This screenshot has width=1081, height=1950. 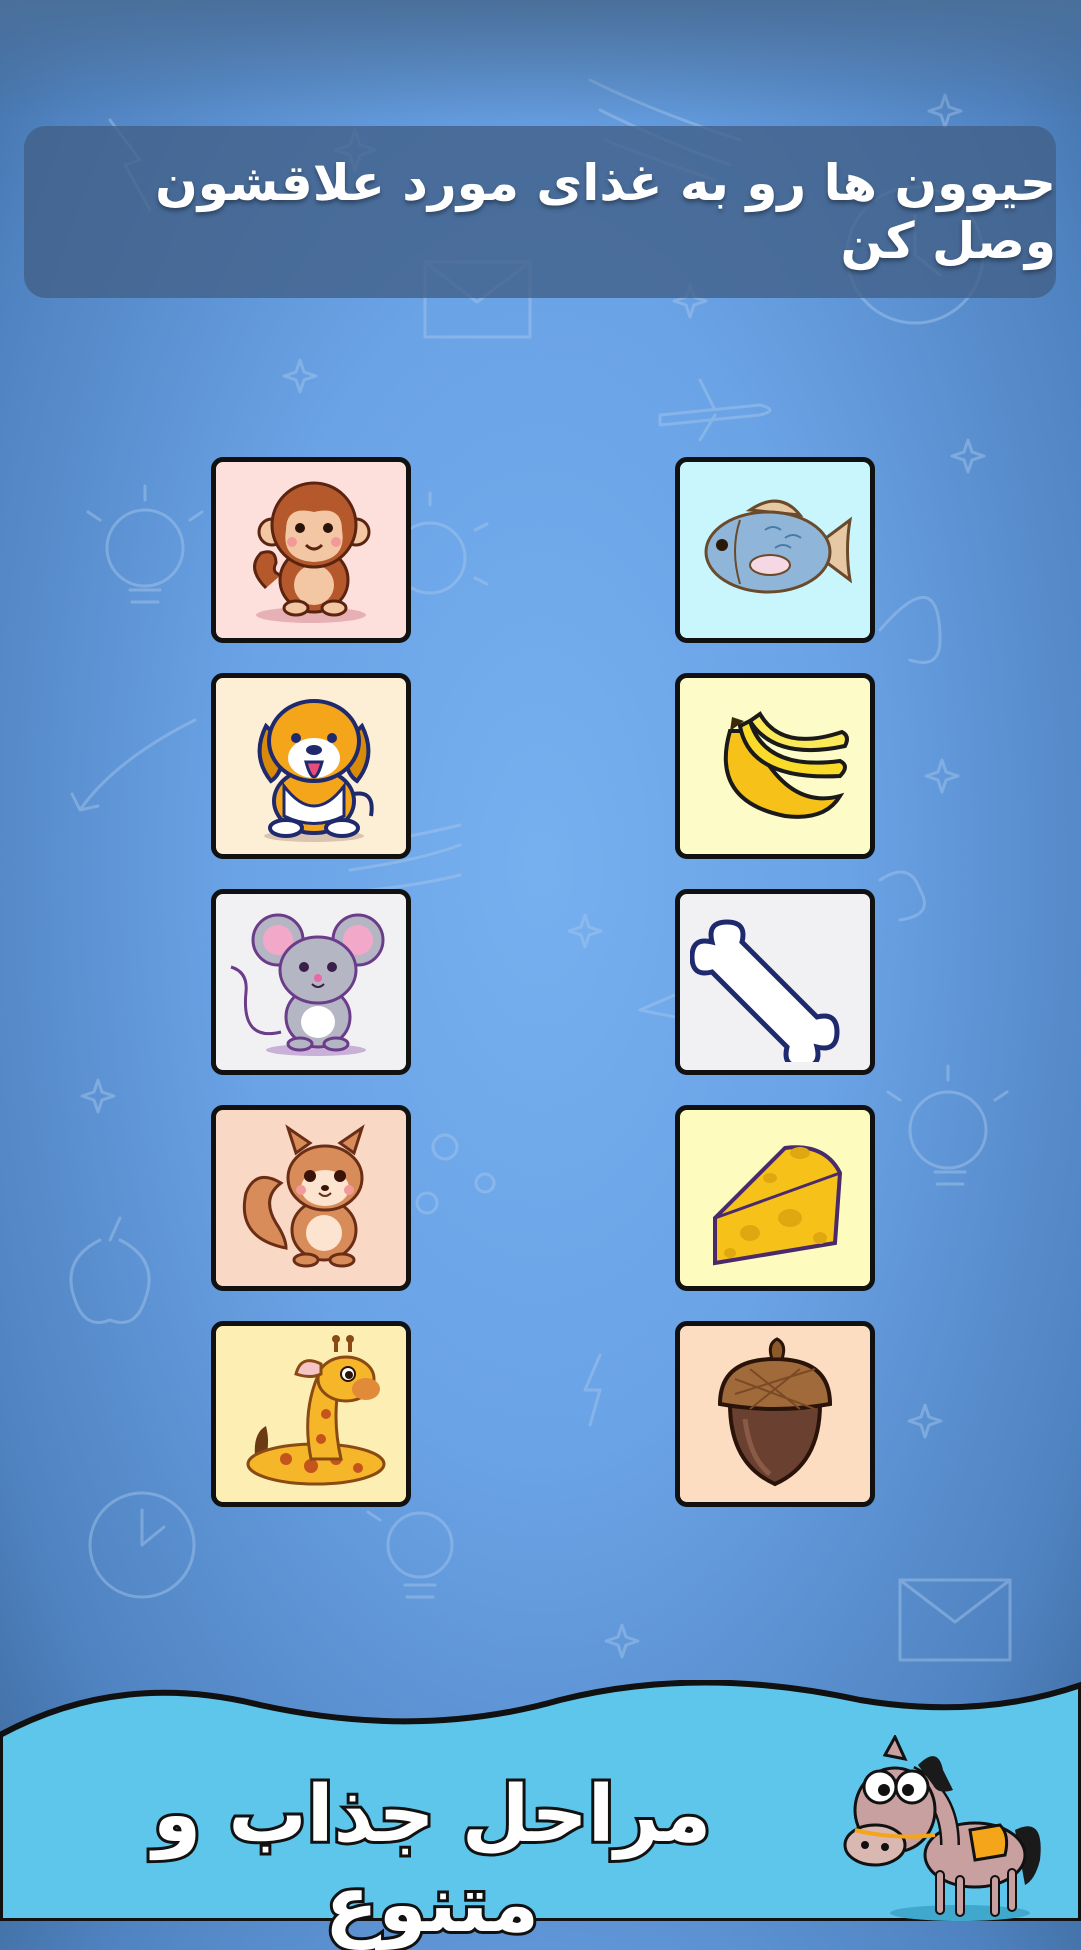 What do you see at coordinates (432, 1858) in the screenshot?
I see `footer-caption: مراحل جذاب و متنوع` at bounding box center [432, 1858].